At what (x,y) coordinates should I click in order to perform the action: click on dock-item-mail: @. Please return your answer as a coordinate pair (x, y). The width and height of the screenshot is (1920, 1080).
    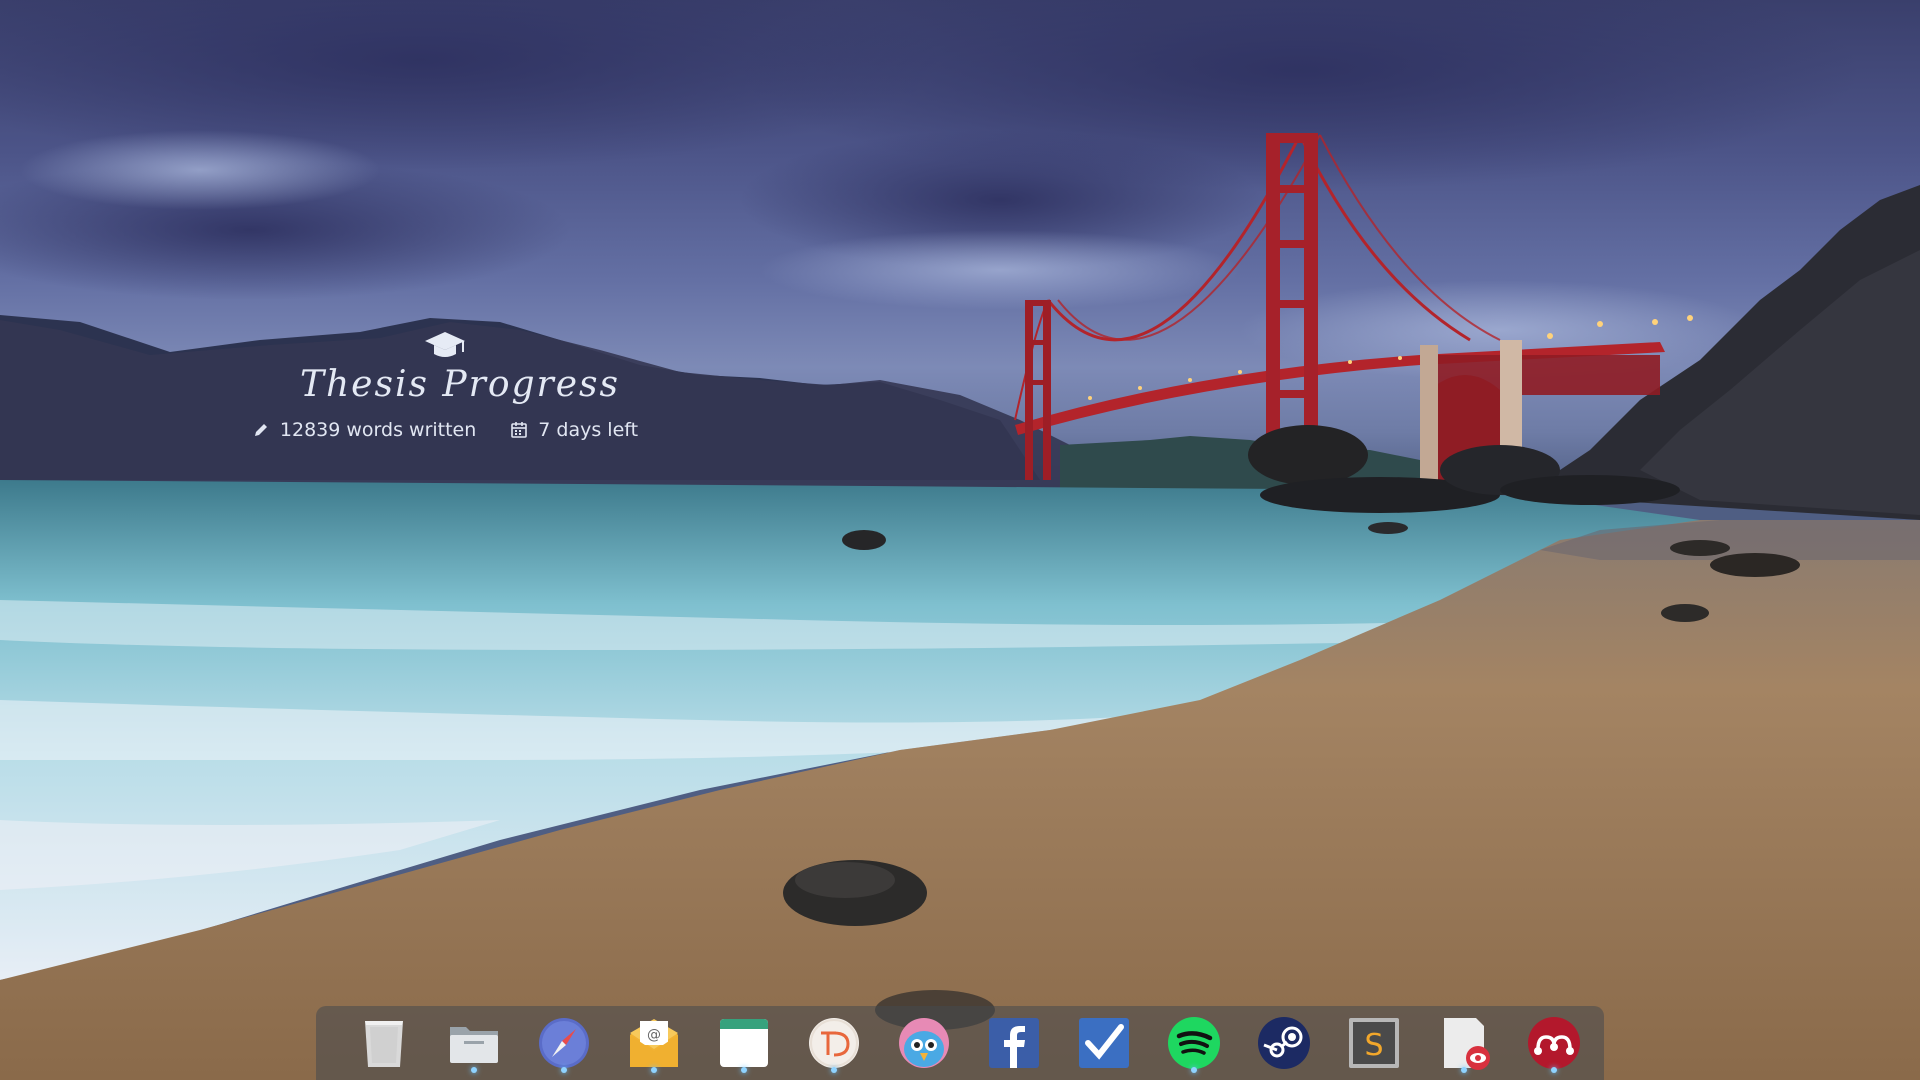
    Looking at the image, I should click on (654, 1043).